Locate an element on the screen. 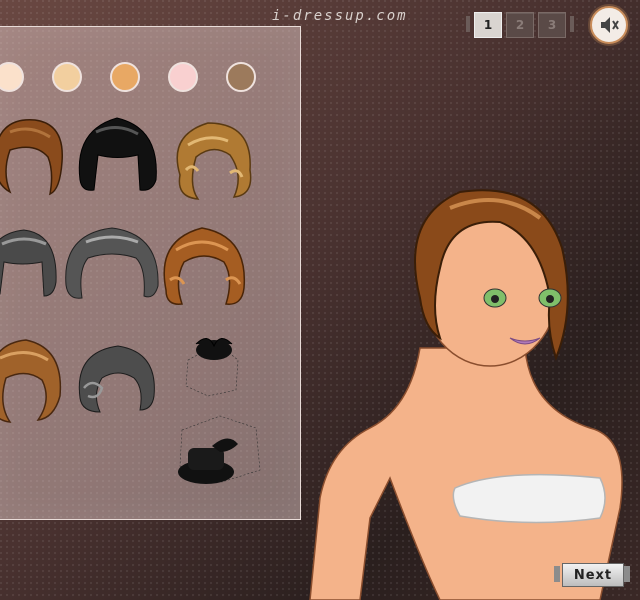  next-button-cap-left is located at coordinates (557, 574).